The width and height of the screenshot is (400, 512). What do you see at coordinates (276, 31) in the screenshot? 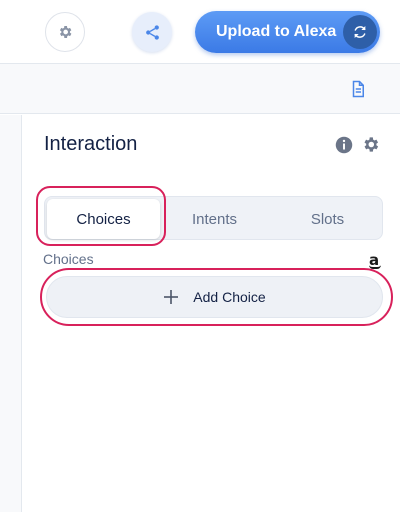
I see `upload-button-label: Upload to Alexa` at bounding box center [276, 31].